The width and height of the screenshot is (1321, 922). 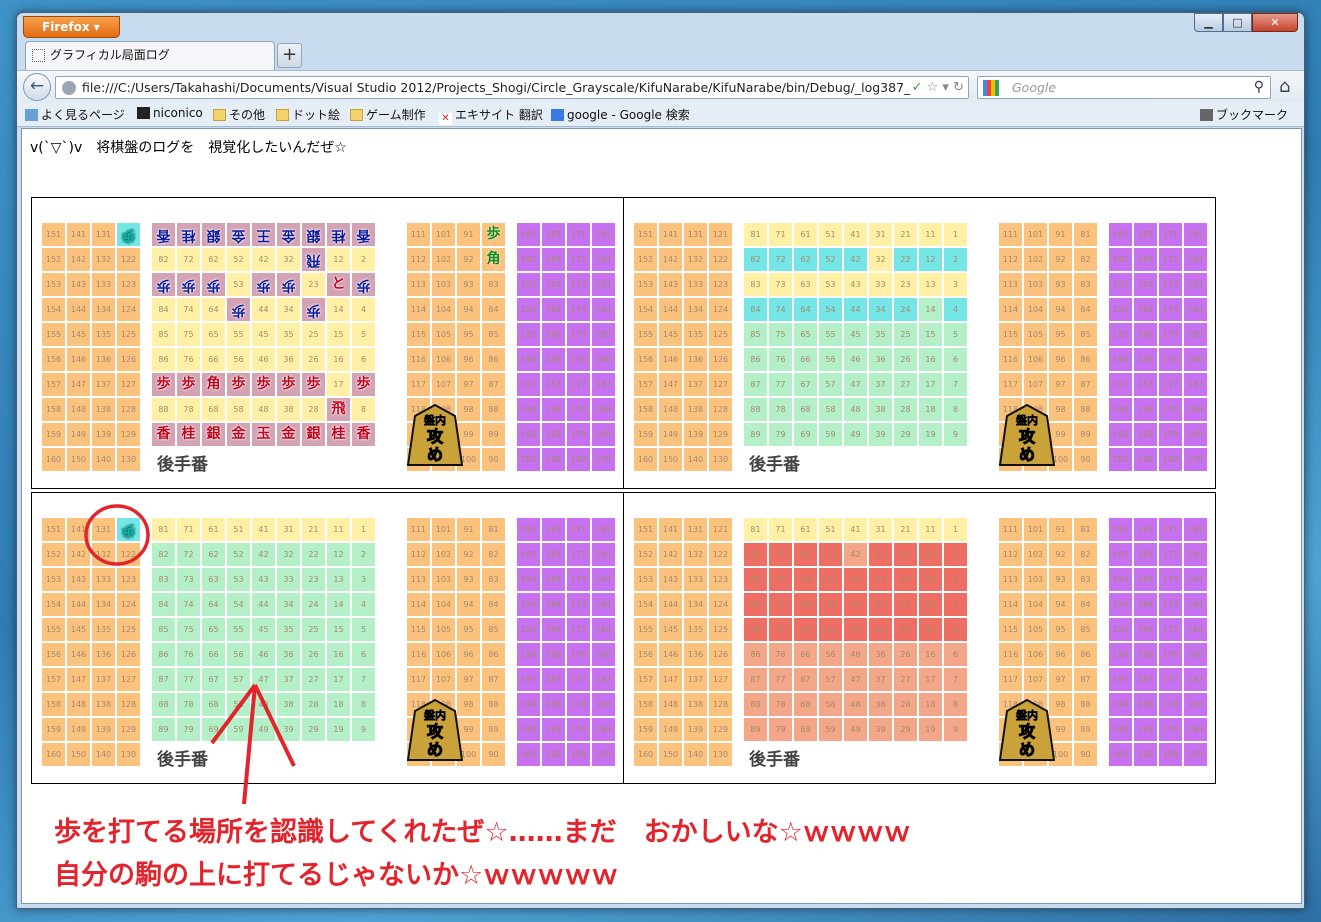 I want to click on bookmark-niconico: niconico, so click(x=170, y=113).